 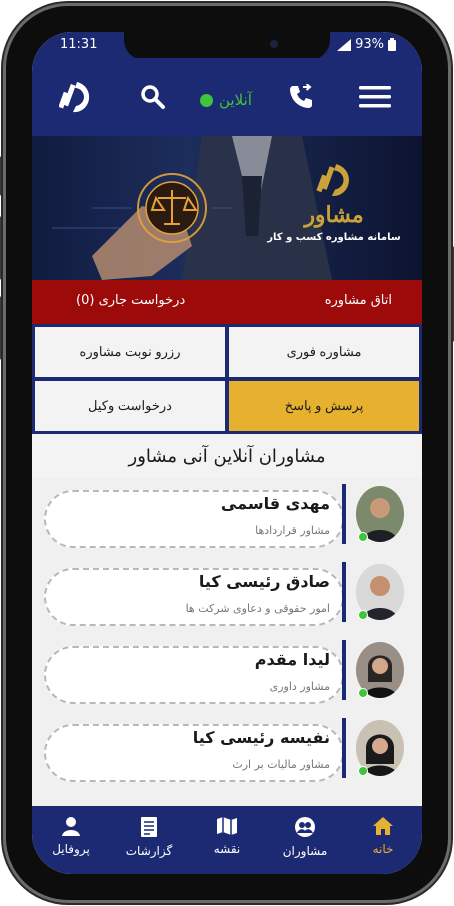 I want to click on nav-advisors: مشاوران, so click(x=305, y=840).